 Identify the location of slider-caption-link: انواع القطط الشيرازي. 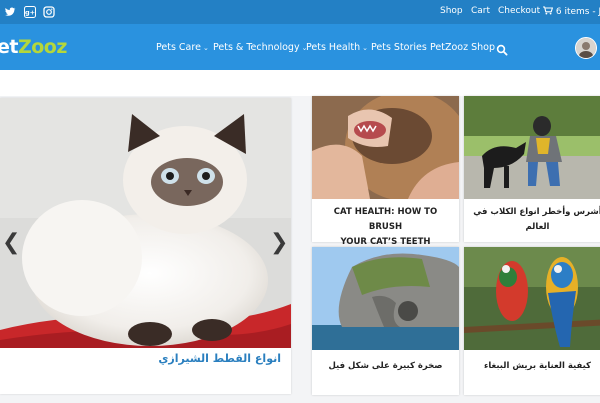
(219, 358).